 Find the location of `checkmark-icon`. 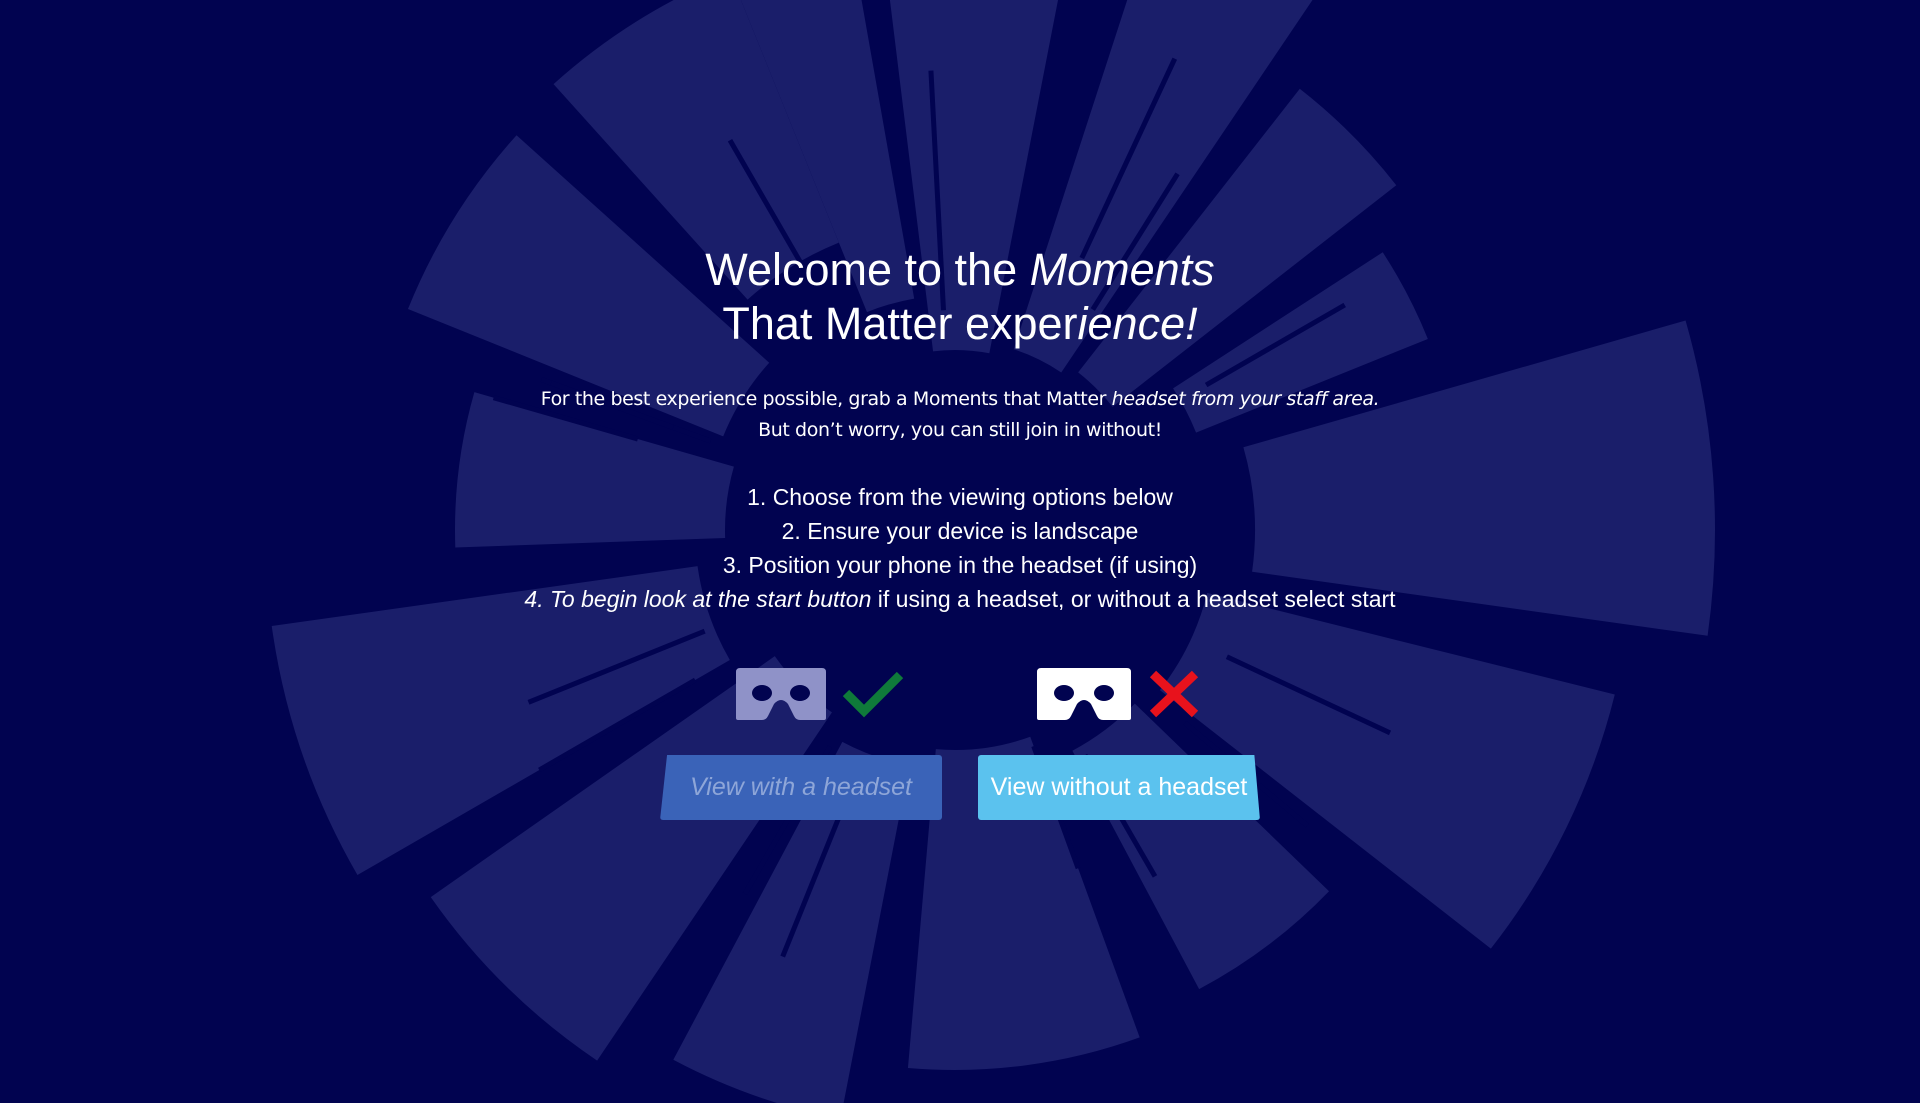

checkmark-icon is located at coordinates (873, 694).